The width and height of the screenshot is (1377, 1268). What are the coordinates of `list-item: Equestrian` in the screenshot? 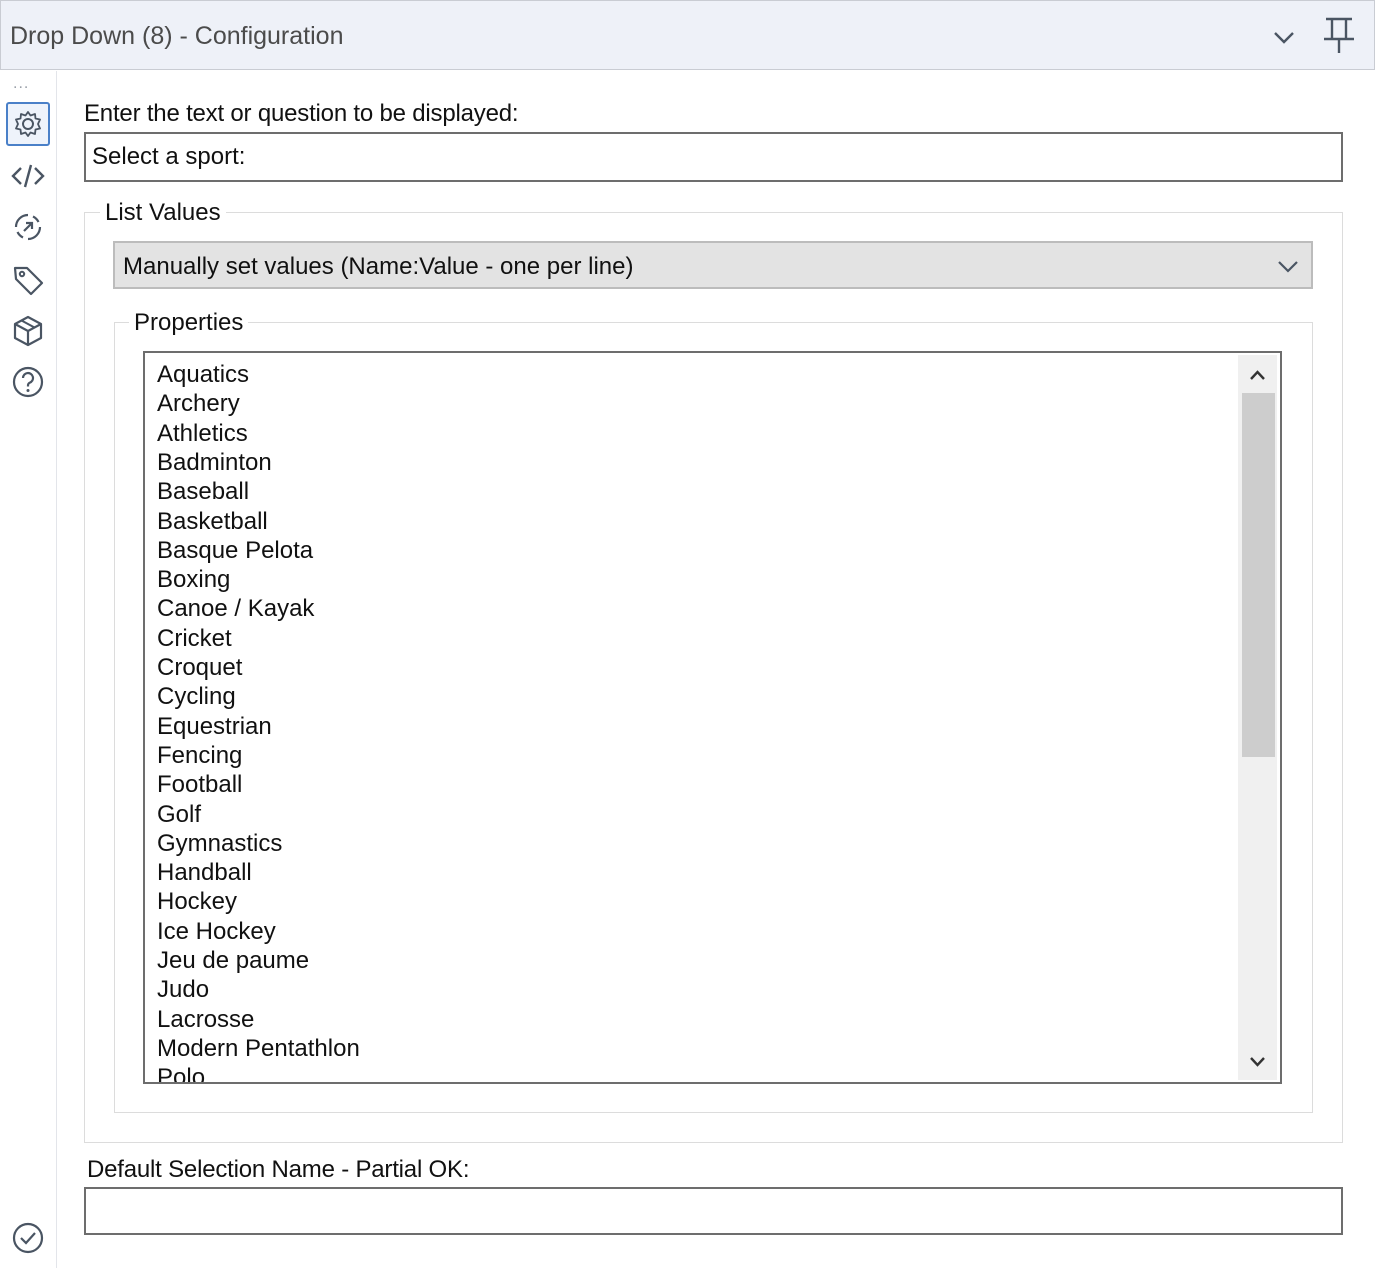 It's located at (214, 726).